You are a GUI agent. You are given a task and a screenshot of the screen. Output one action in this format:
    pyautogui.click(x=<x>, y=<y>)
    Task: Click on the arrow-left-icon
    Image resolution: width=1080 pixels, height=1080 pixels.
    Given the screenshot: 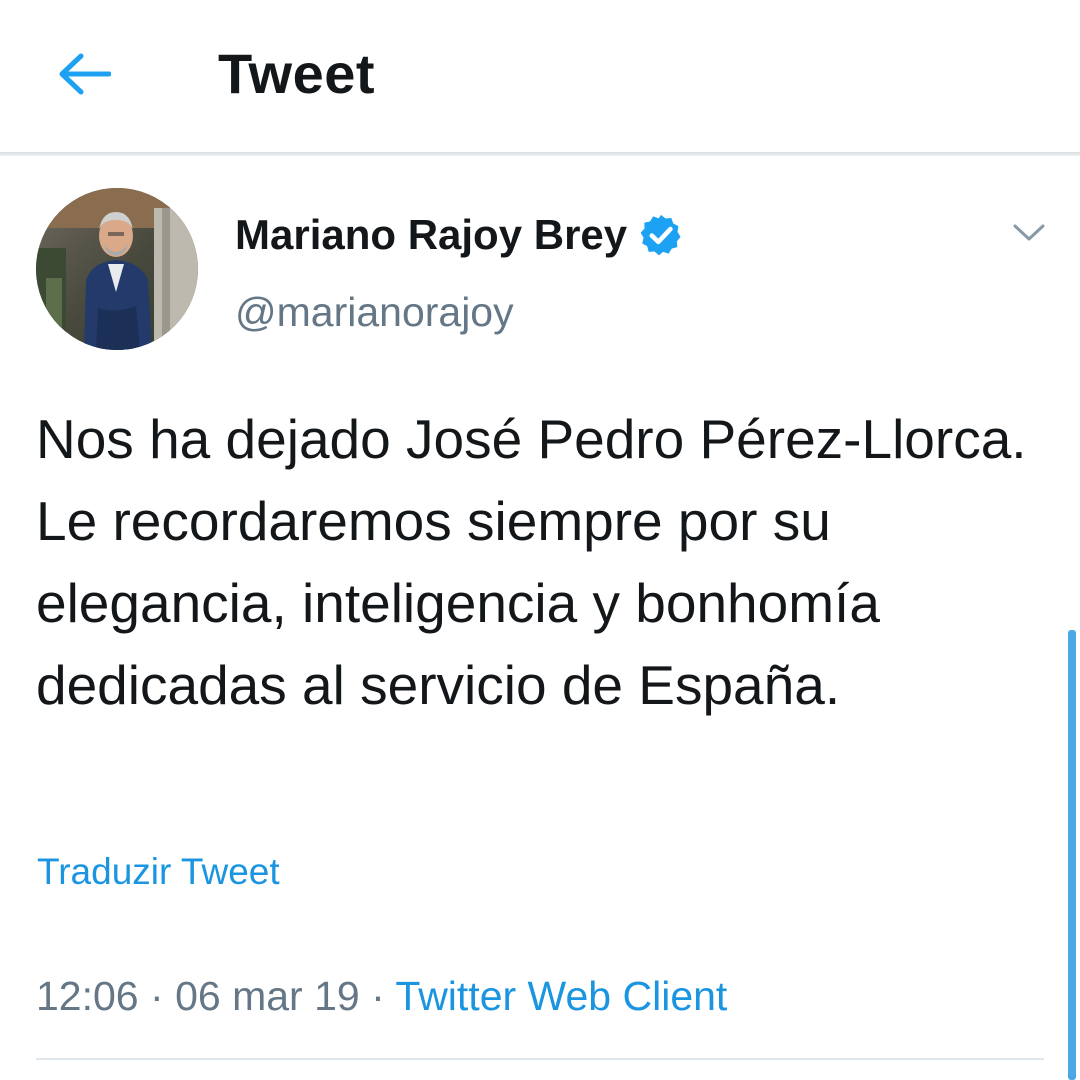 What is the action you would take?
    pyautogui.click(x=85, y=74)
    